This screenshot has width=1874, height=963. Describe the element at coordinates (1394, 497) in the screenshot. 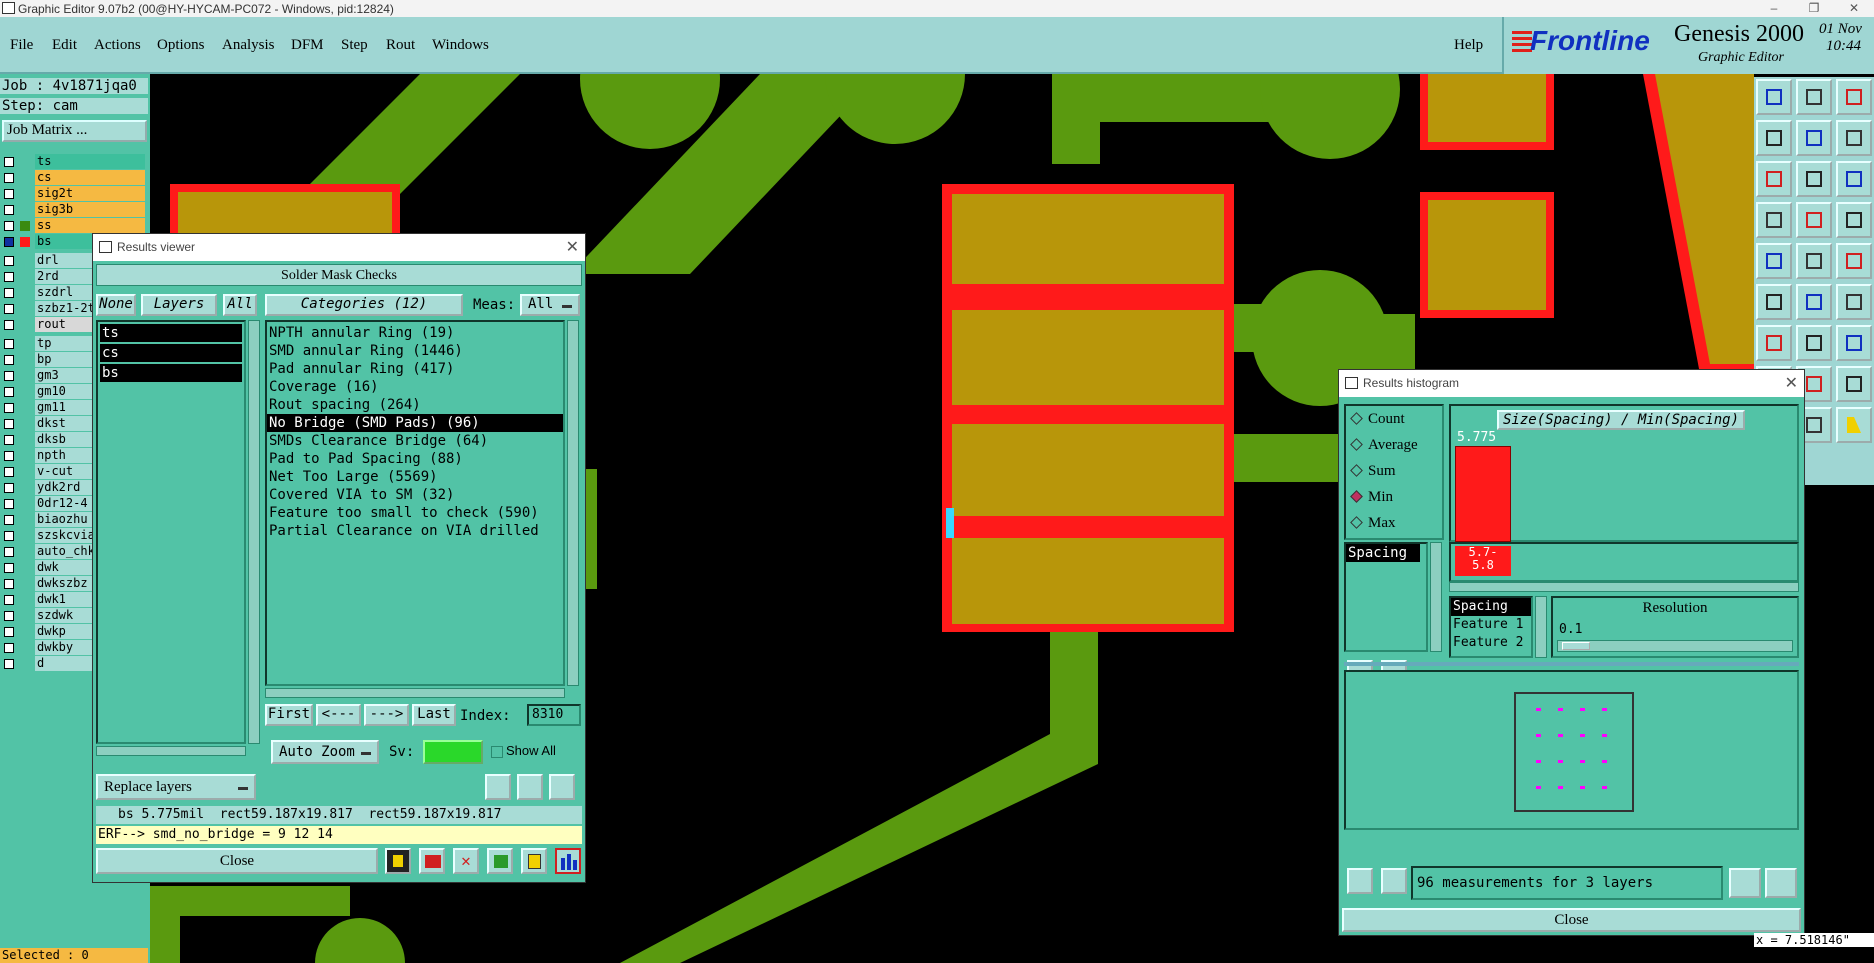

I see `stat-option: Min` at that location.